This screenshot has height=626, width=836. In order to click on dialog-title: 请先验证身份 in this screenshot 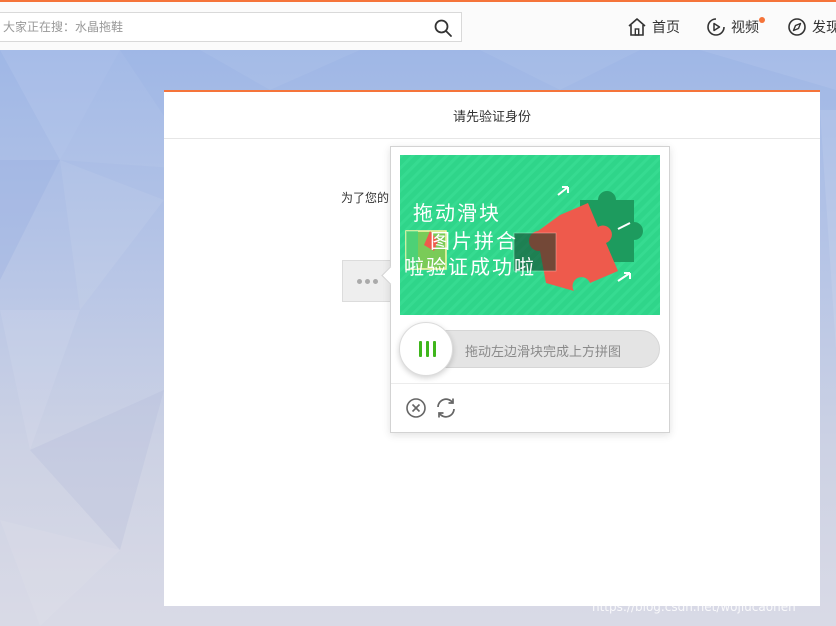, I will do `click(491, 117)`.